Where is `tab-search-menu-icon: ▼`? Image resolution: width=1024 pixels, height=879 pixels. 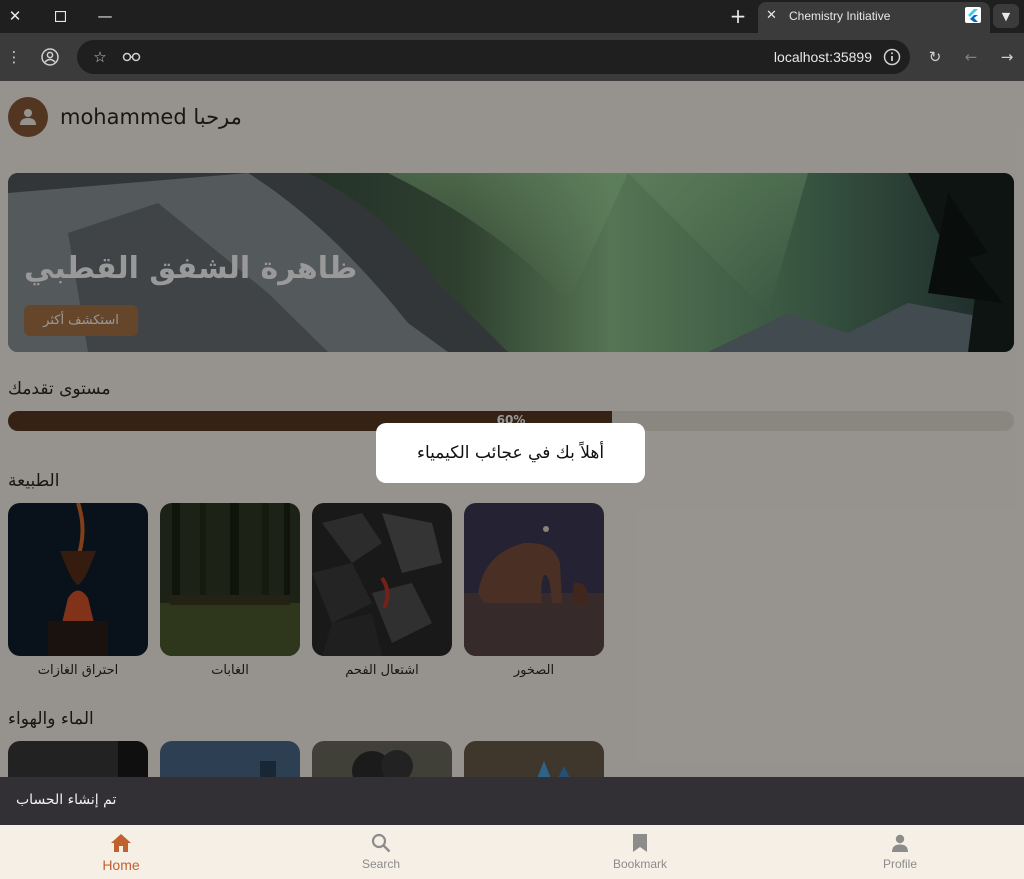 tab-search-menu-icon: ▼ is located at coordinates (1006, 16).